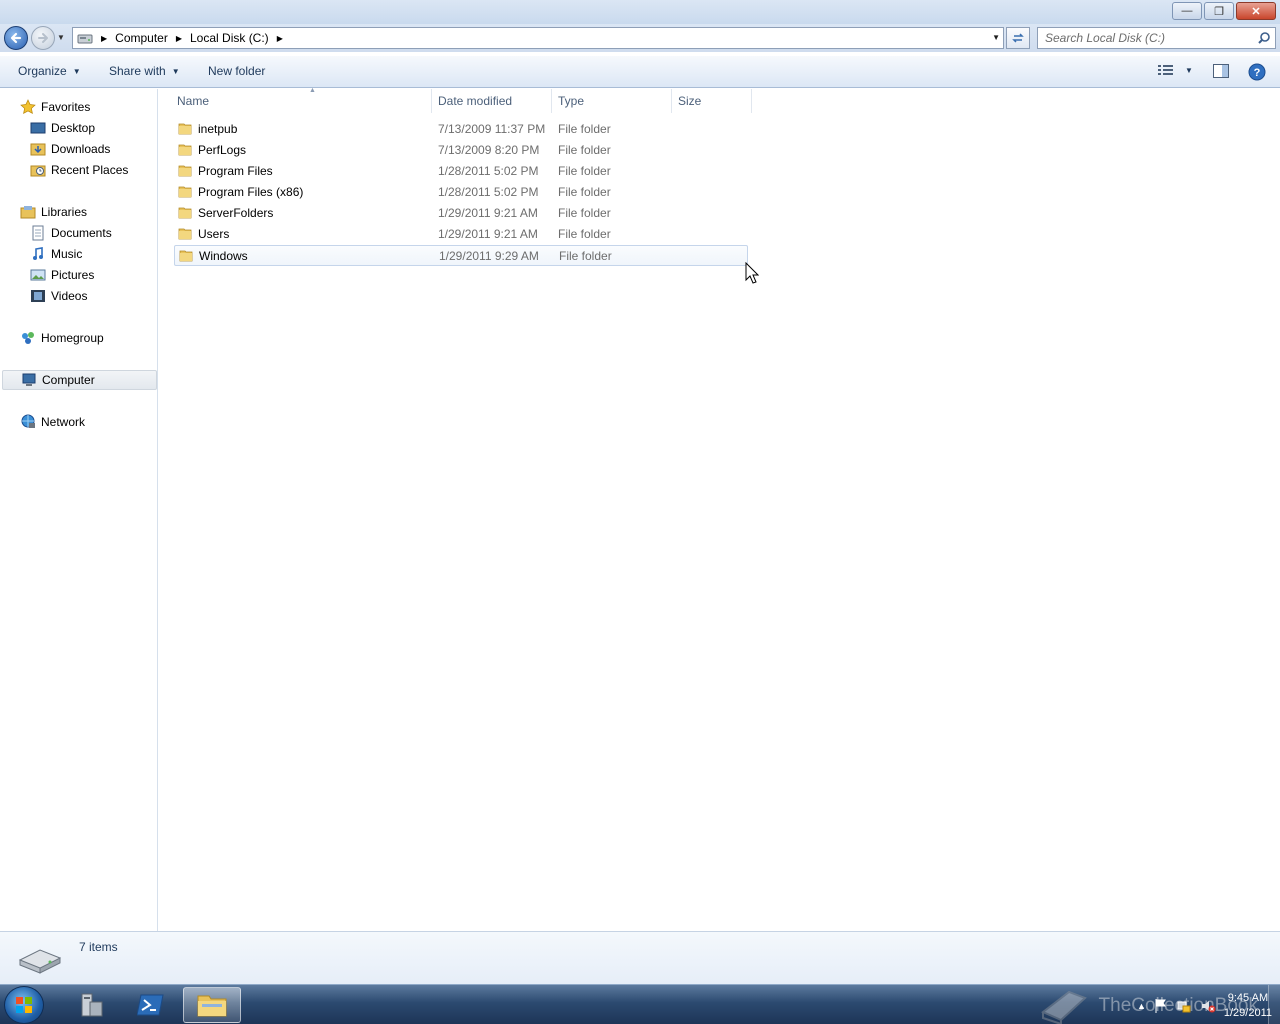 The image size is (1280, 1024). I want to click on nav-libraries-label: Libraries, so click(64, 212).